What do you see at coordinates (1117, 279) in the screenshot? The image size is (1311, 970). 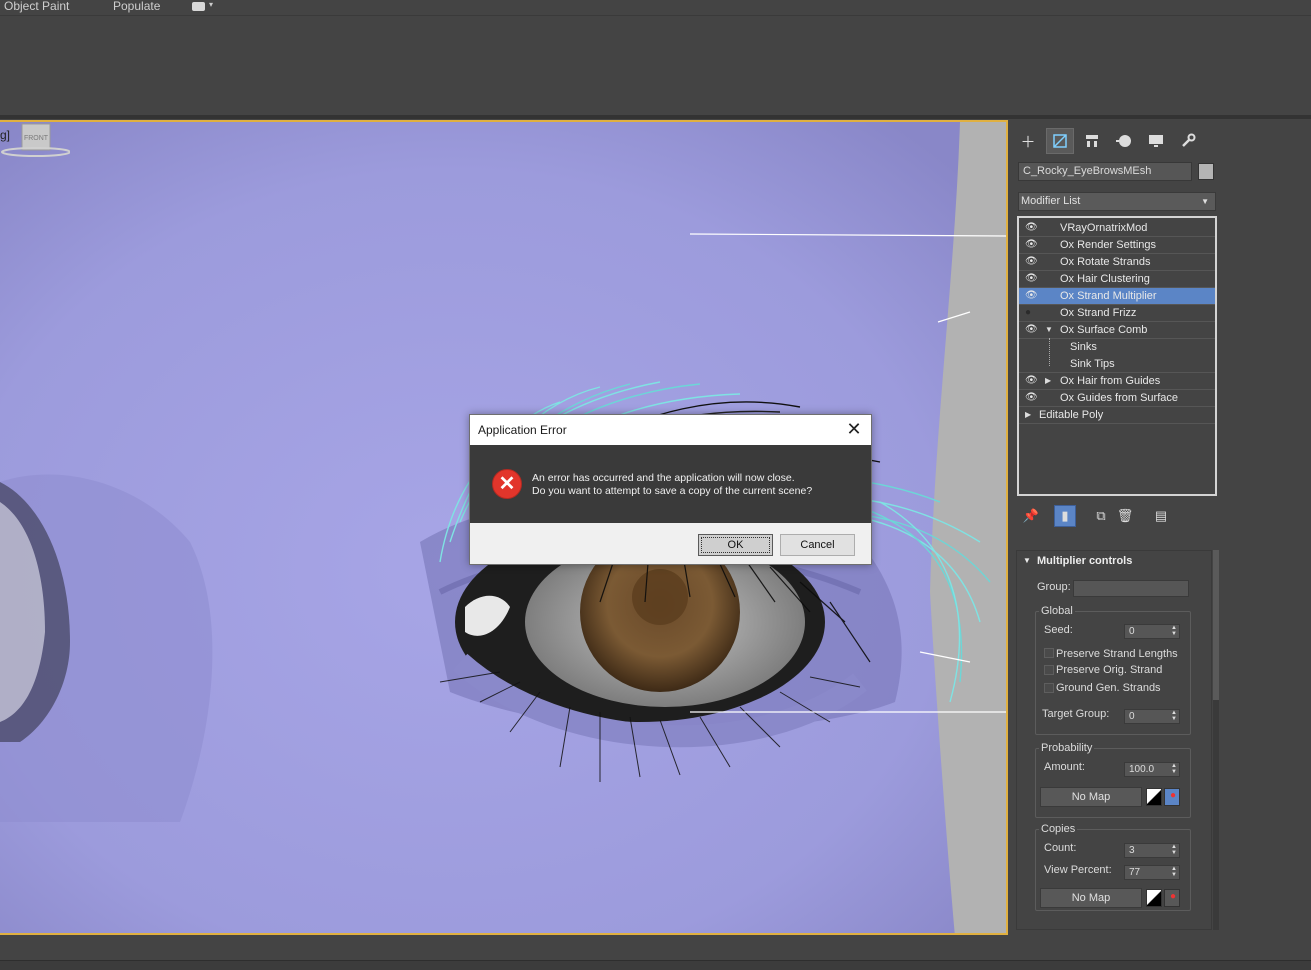 I see `stack-item-hair-clustering: 👁 Ox Hair Clustering` at bounding box center [1117, 279].